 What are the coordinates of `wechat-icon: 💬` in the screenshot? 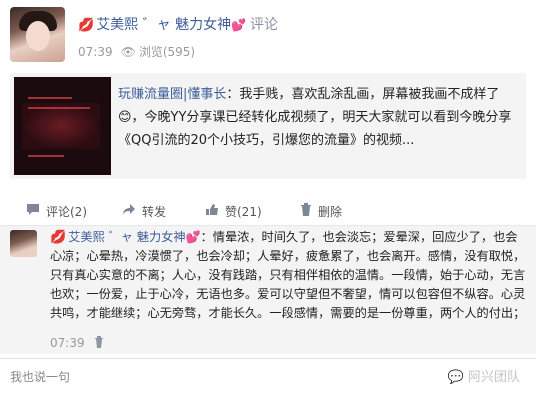 It's located at (455, 377).